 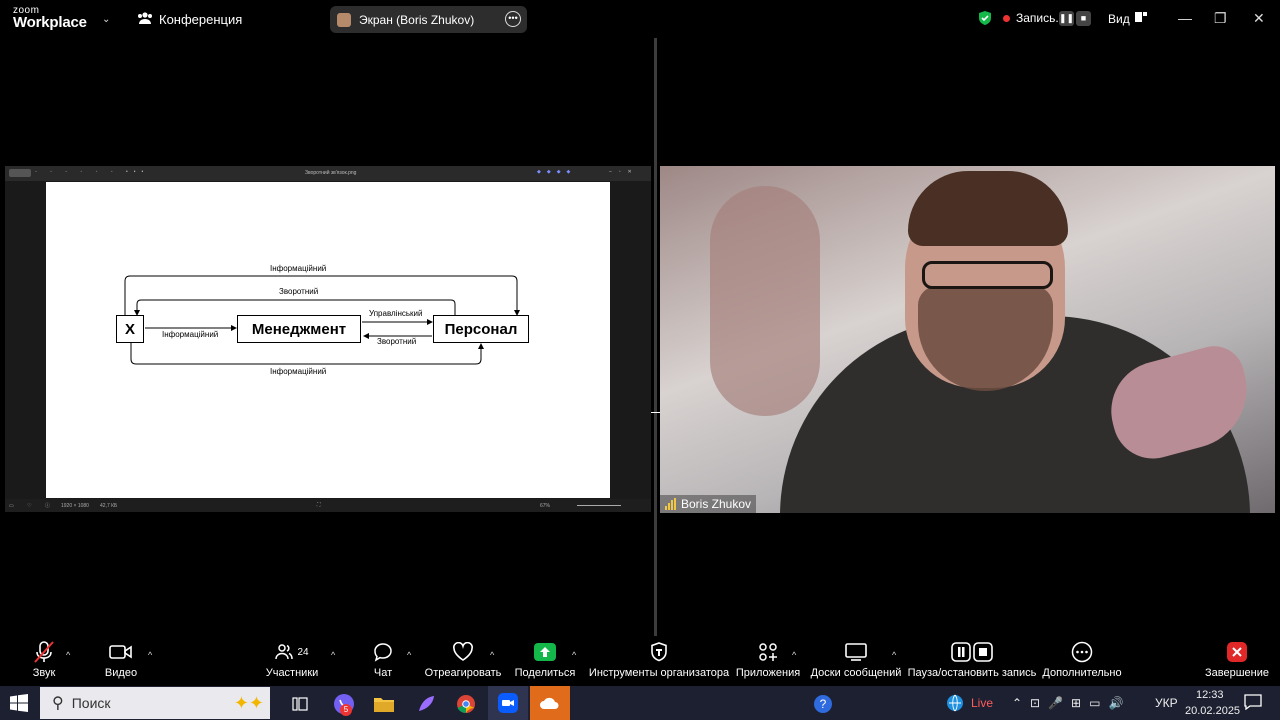 What do you see at coordinates (333, 655) in the screenshot?
I see `participants-options-chevron-icon: ^` at bounding box center [333, 655].